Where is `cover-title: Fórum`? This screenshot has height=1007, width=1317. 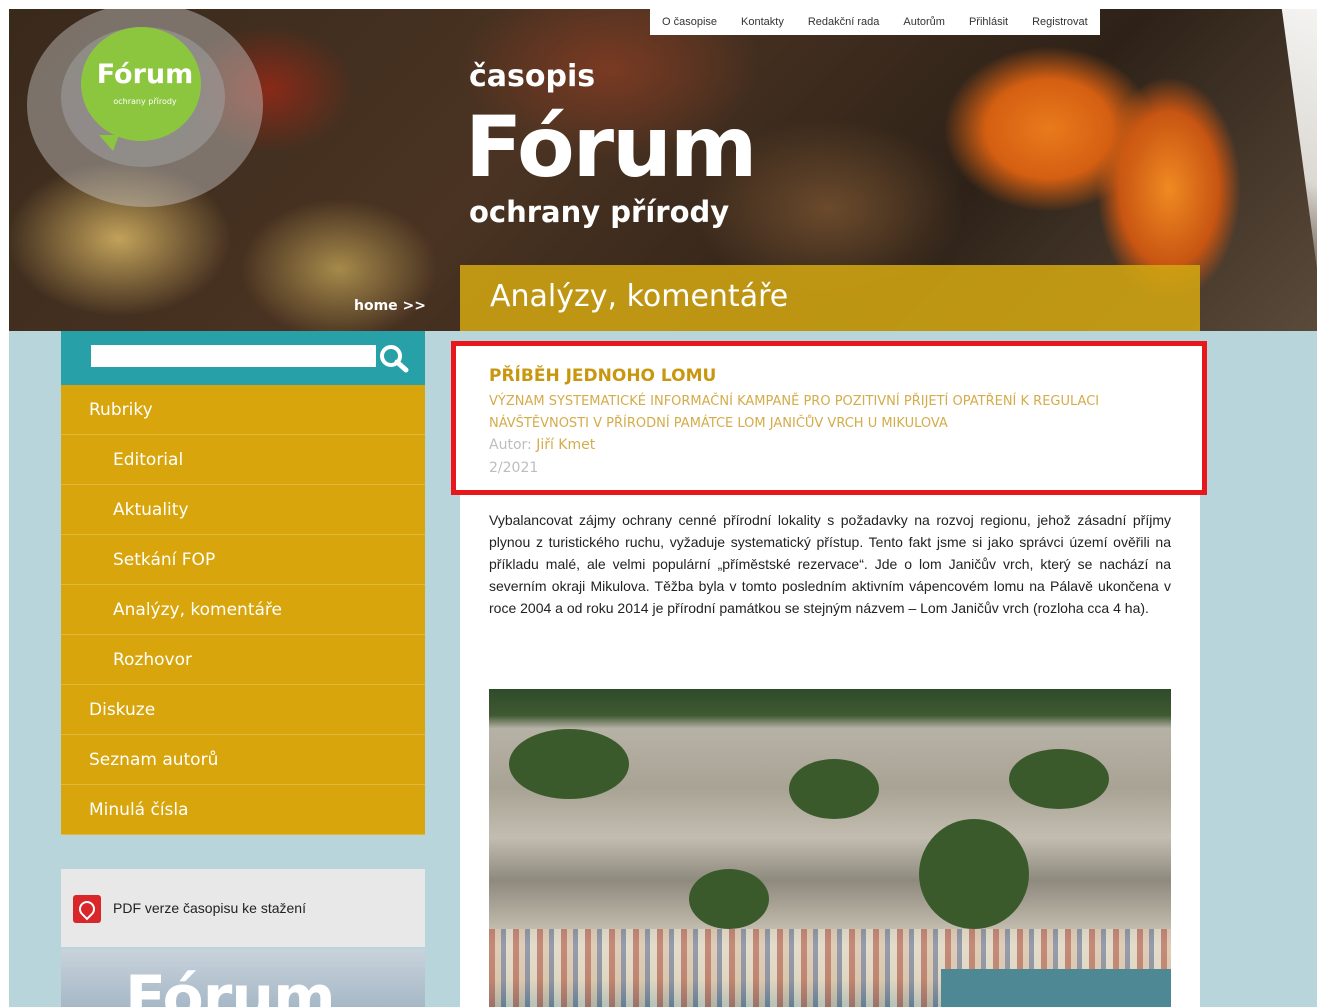 cover-title: Fórum is located at coordinates (230, 985).